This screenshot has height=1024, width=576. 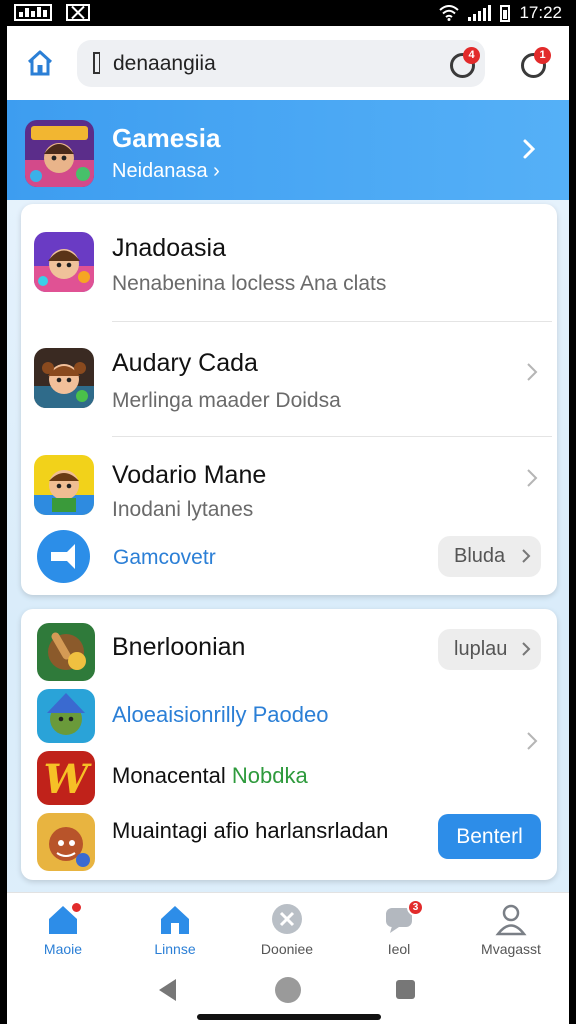 I want to click on game-title: Monacental Nobdka, so click(x=210, y=776).